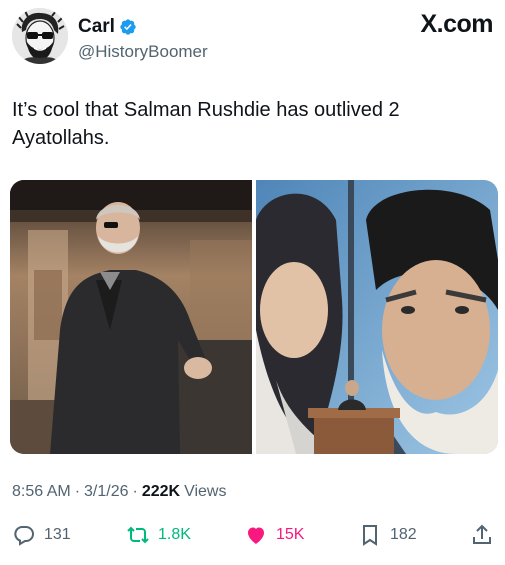 The image size is (505, 565). I want to click on tweet-metadata: 8:56 AM · 3/1/26 · 222K Views, so click(119, 492).